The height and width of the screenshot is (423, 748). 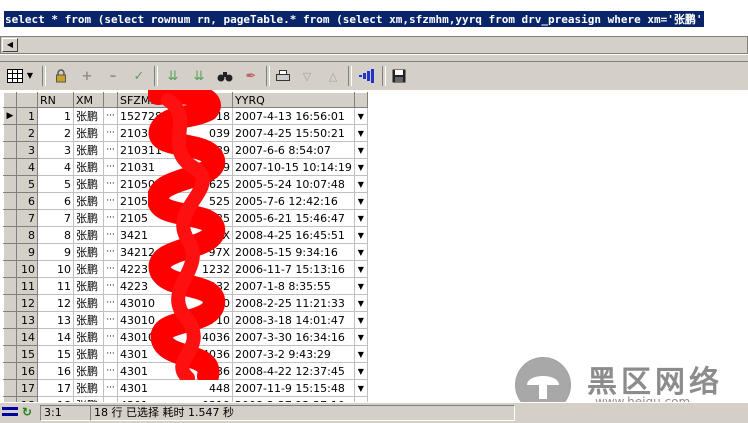 What do you see at coordinates (55, 116) in the screenshot?
I see `cell-rn: 1` at bounding box center [55, 116].